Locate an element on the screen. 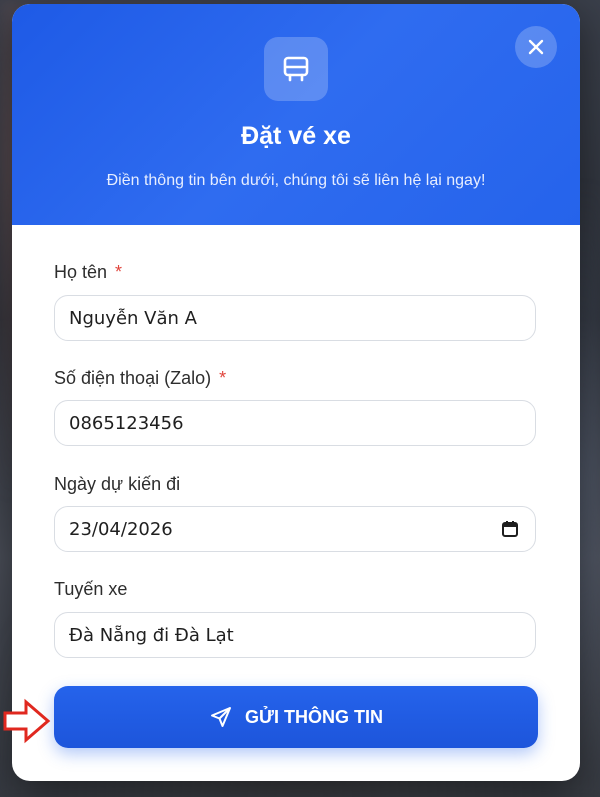  arrow-right-icon is located at coordinates (27, 721).